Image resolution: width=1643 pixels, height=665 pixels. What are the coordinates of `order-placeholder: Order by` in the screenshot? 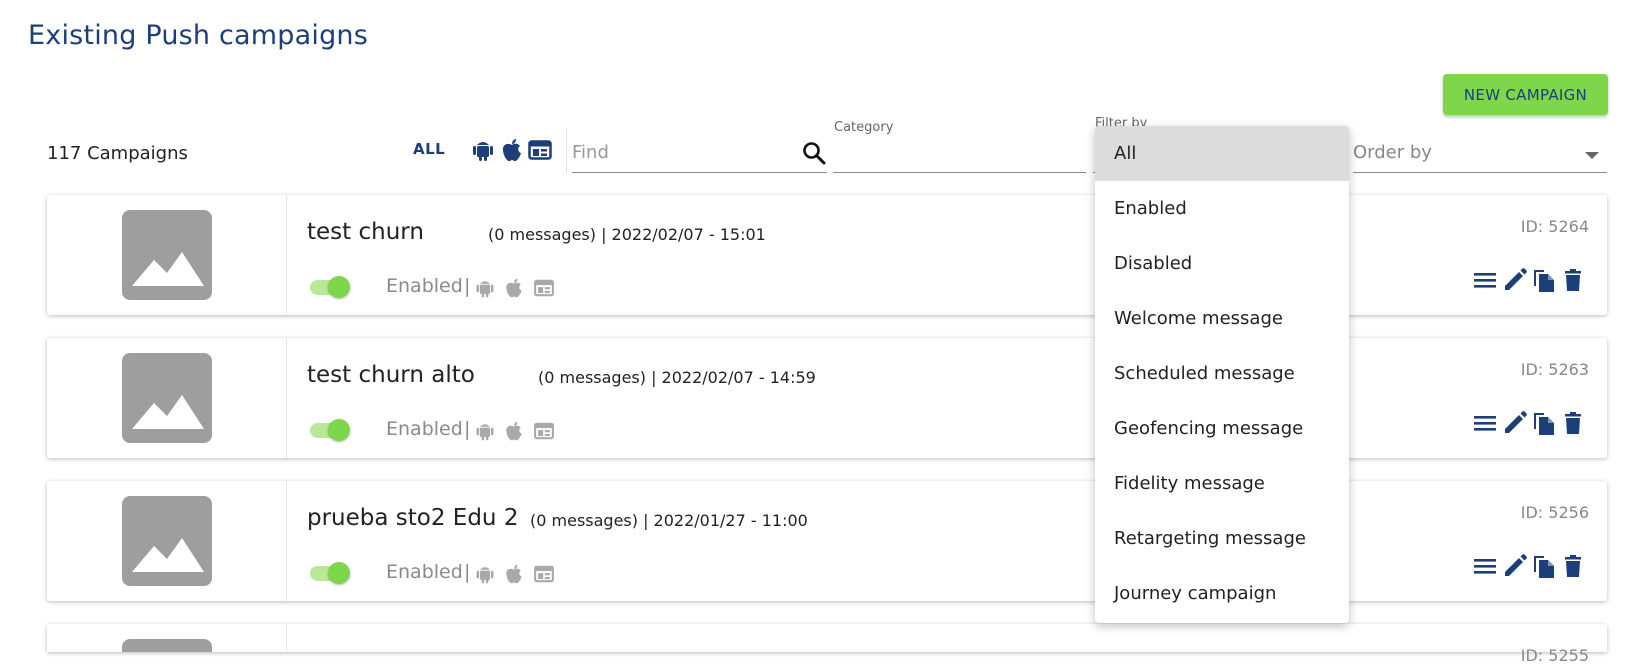 It's located at (1392, 152).